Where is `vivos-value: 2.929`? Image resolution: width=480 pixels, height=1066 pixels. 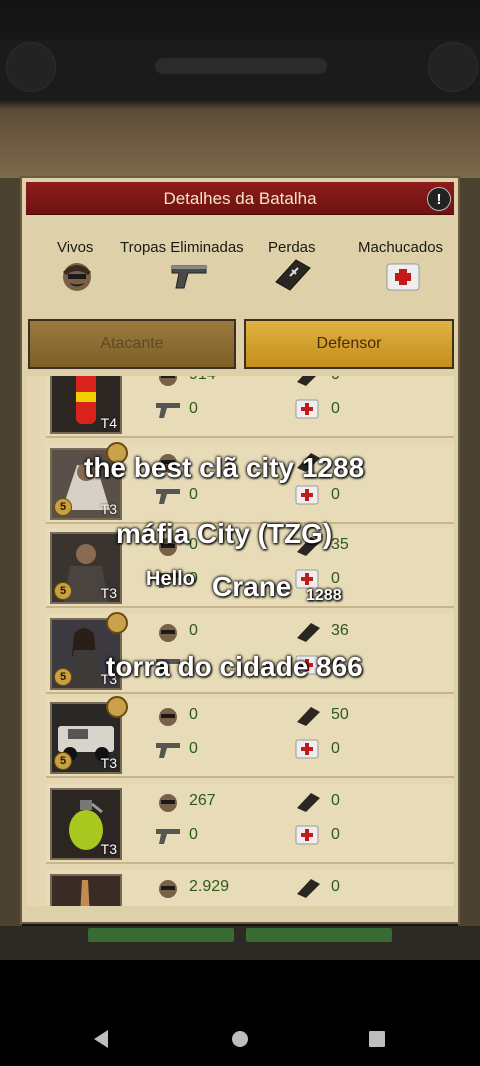 vivos-value: 2.929 is located at coordinates (209, 886).